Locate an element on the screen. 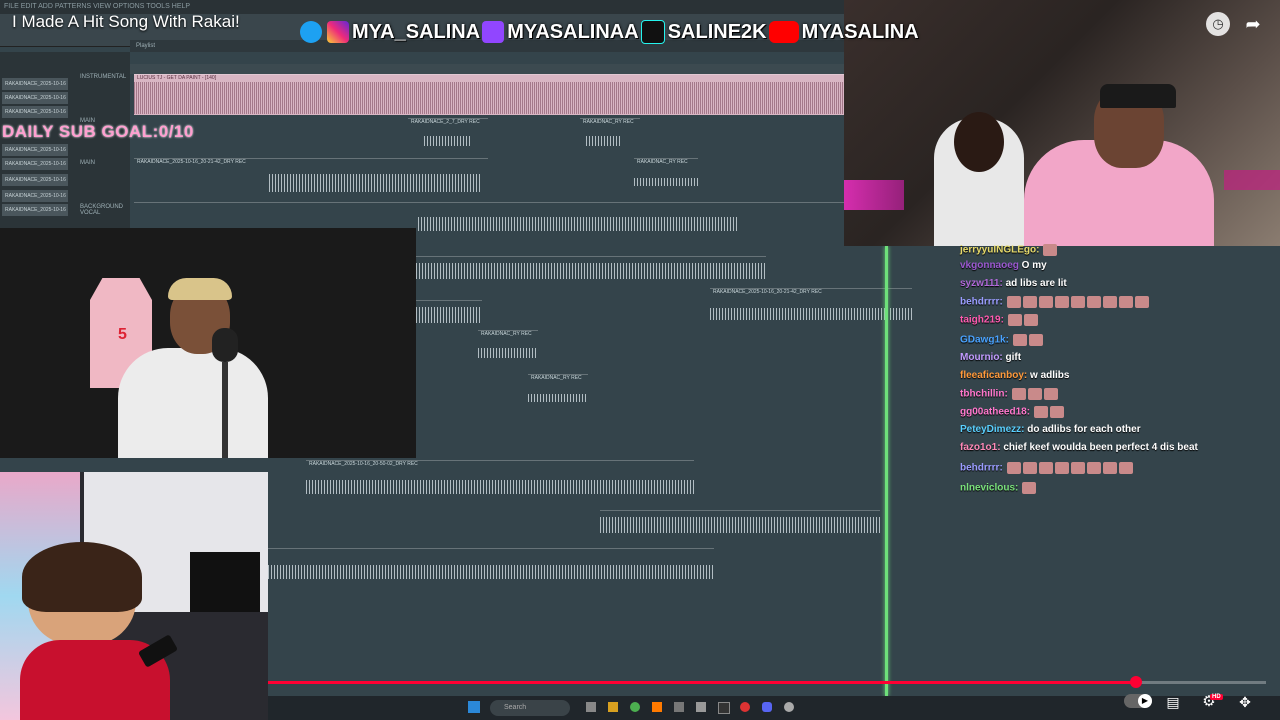 The image size is (1280, 720). twitter-icon is located at coordinates (311, 32).